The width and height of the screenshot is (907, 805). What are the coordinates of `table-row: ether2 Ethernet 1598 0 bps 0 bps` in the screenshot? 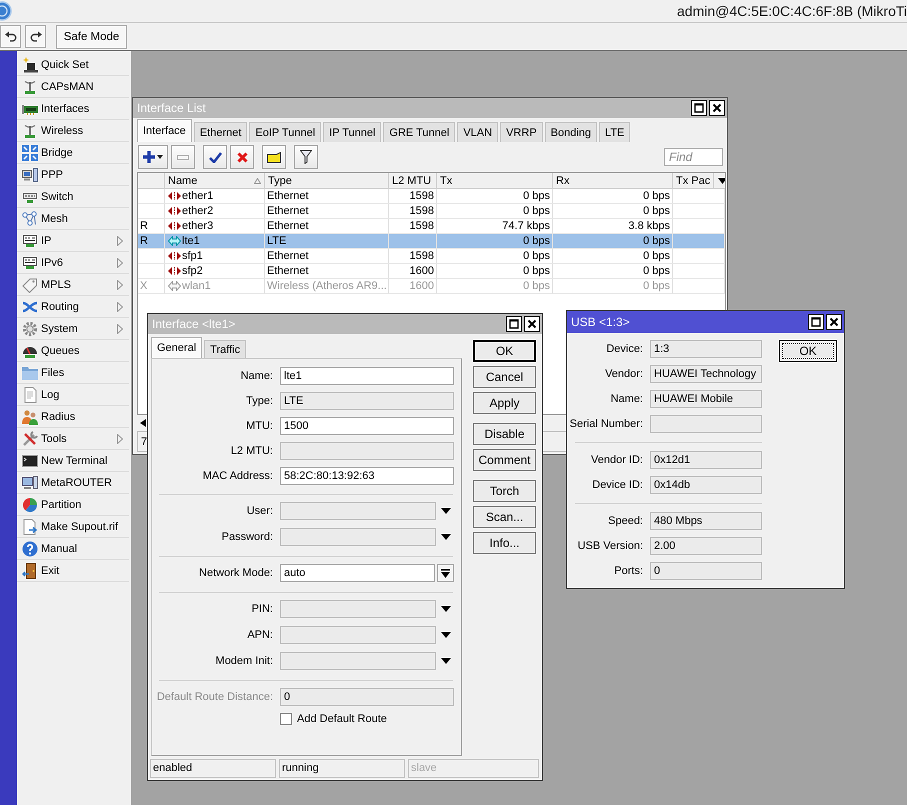 It's located at (431, 211).